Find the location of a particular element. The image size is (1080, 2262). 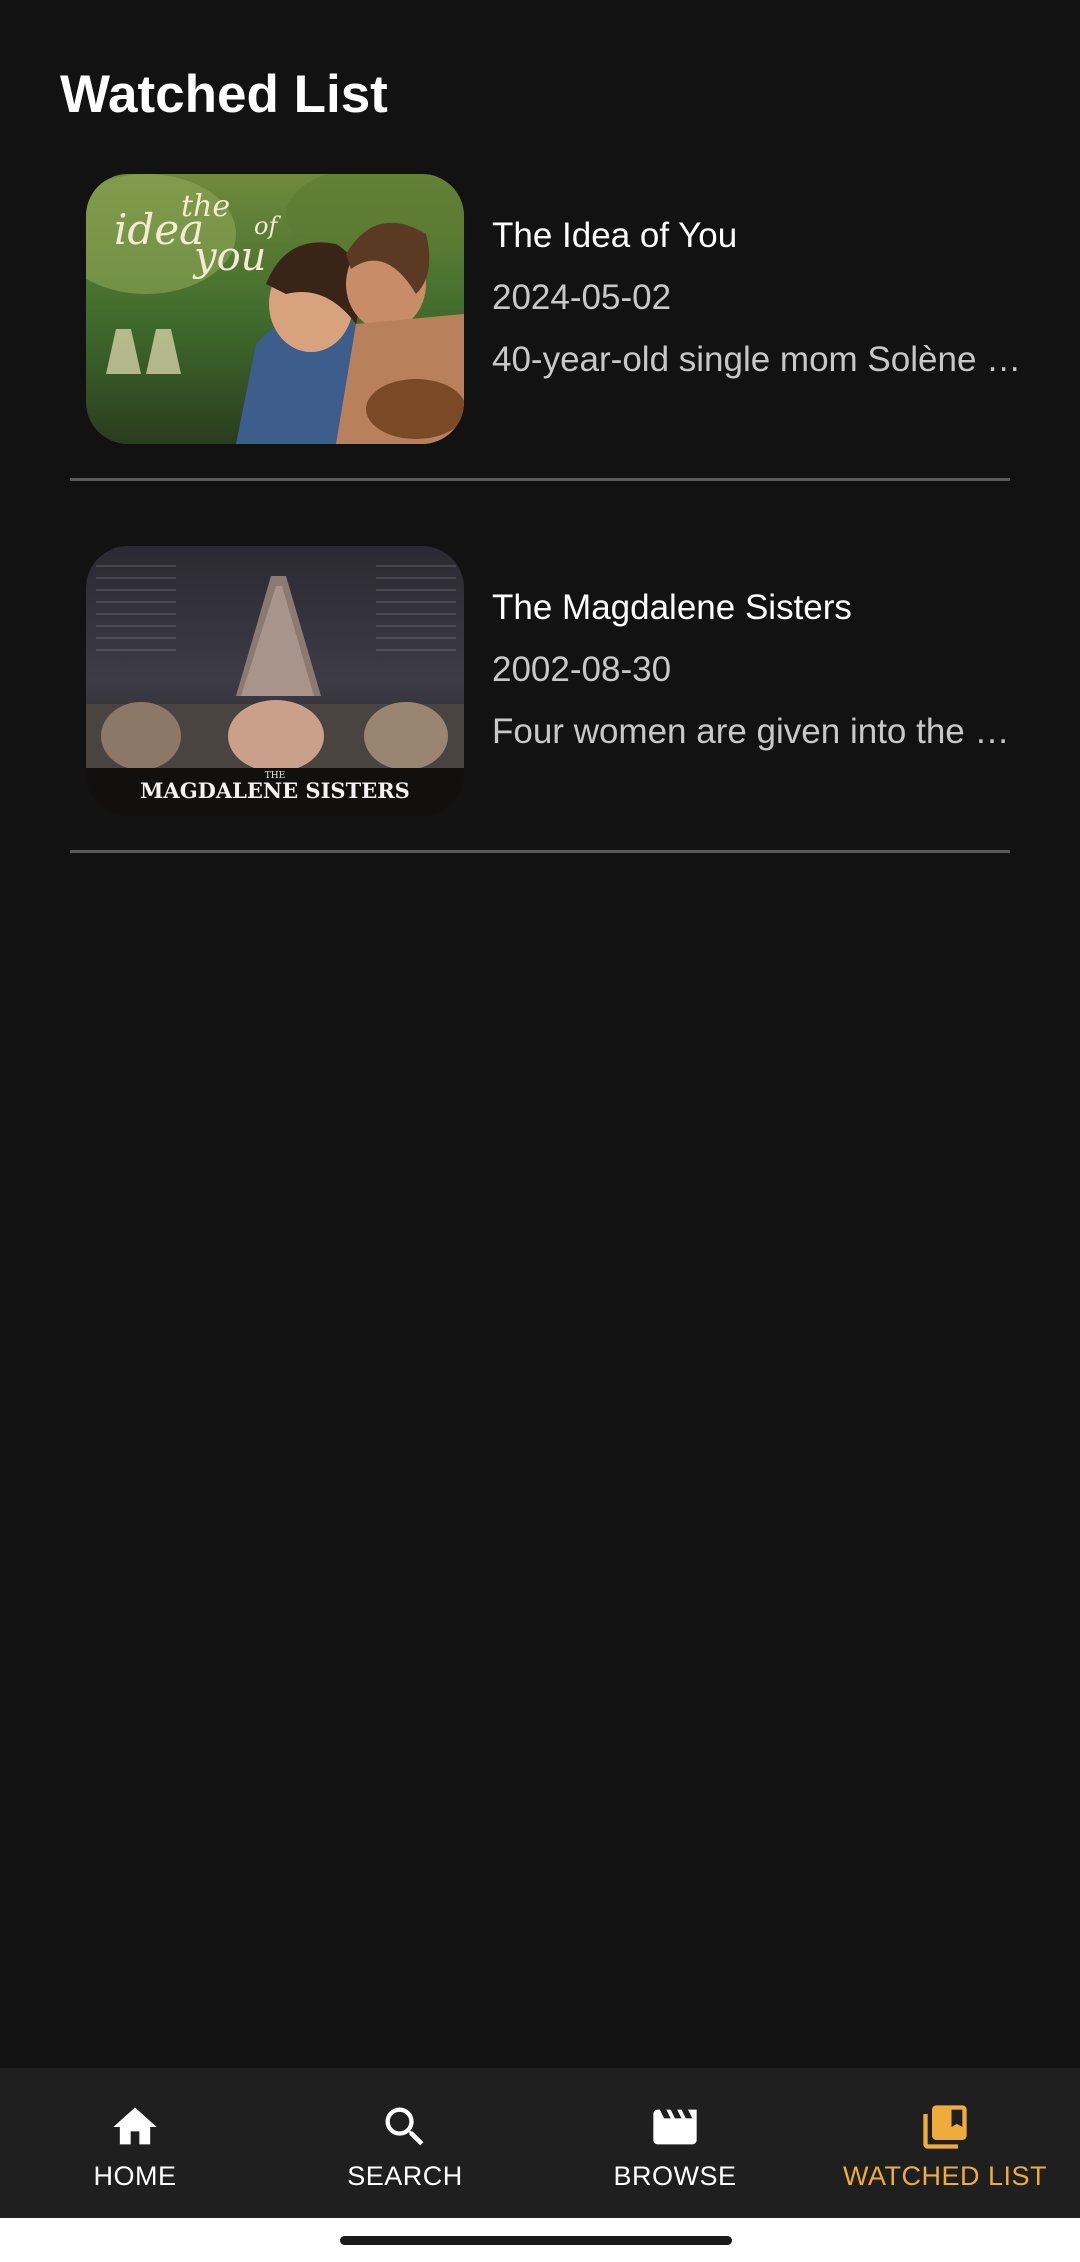

nav-item-home: HOME is located at coordinates (135, 2143).